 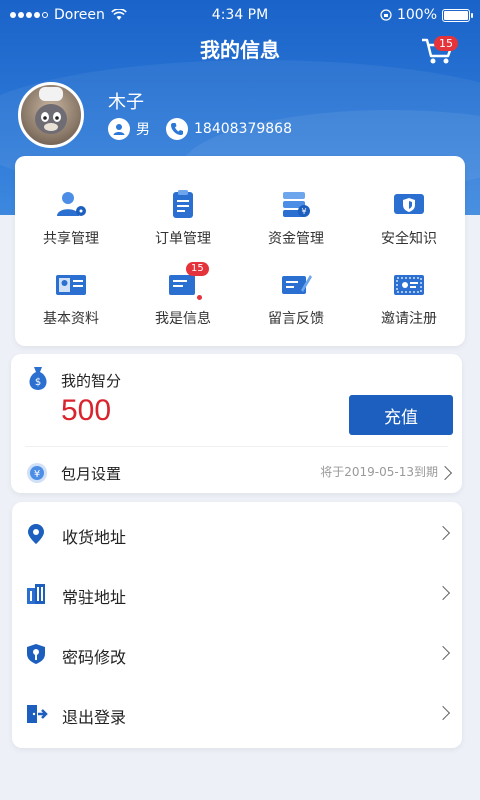 I want to click on grid-item-feedback: 留言反馈, so click(x=296, y=299).